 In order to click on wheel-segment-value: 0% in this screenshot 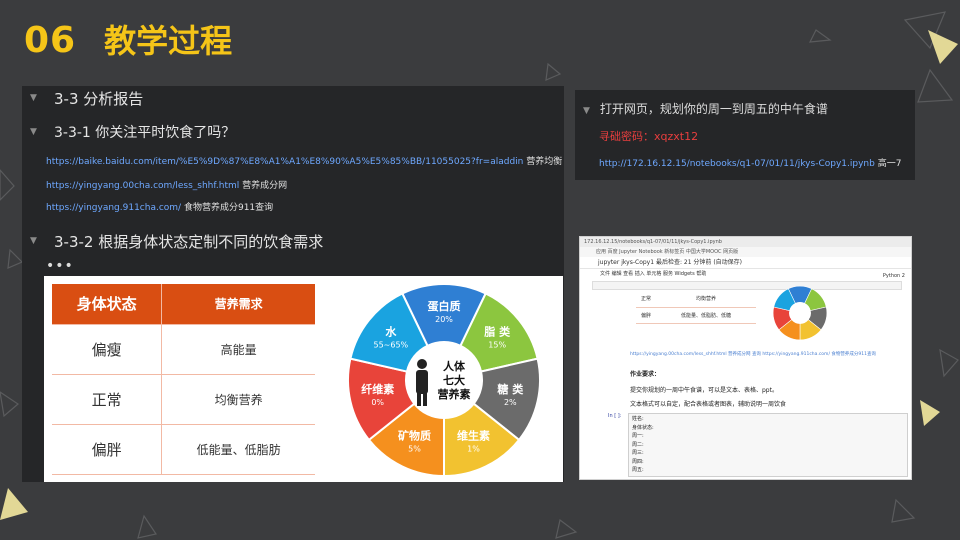, I will do `click(377, 402)`.